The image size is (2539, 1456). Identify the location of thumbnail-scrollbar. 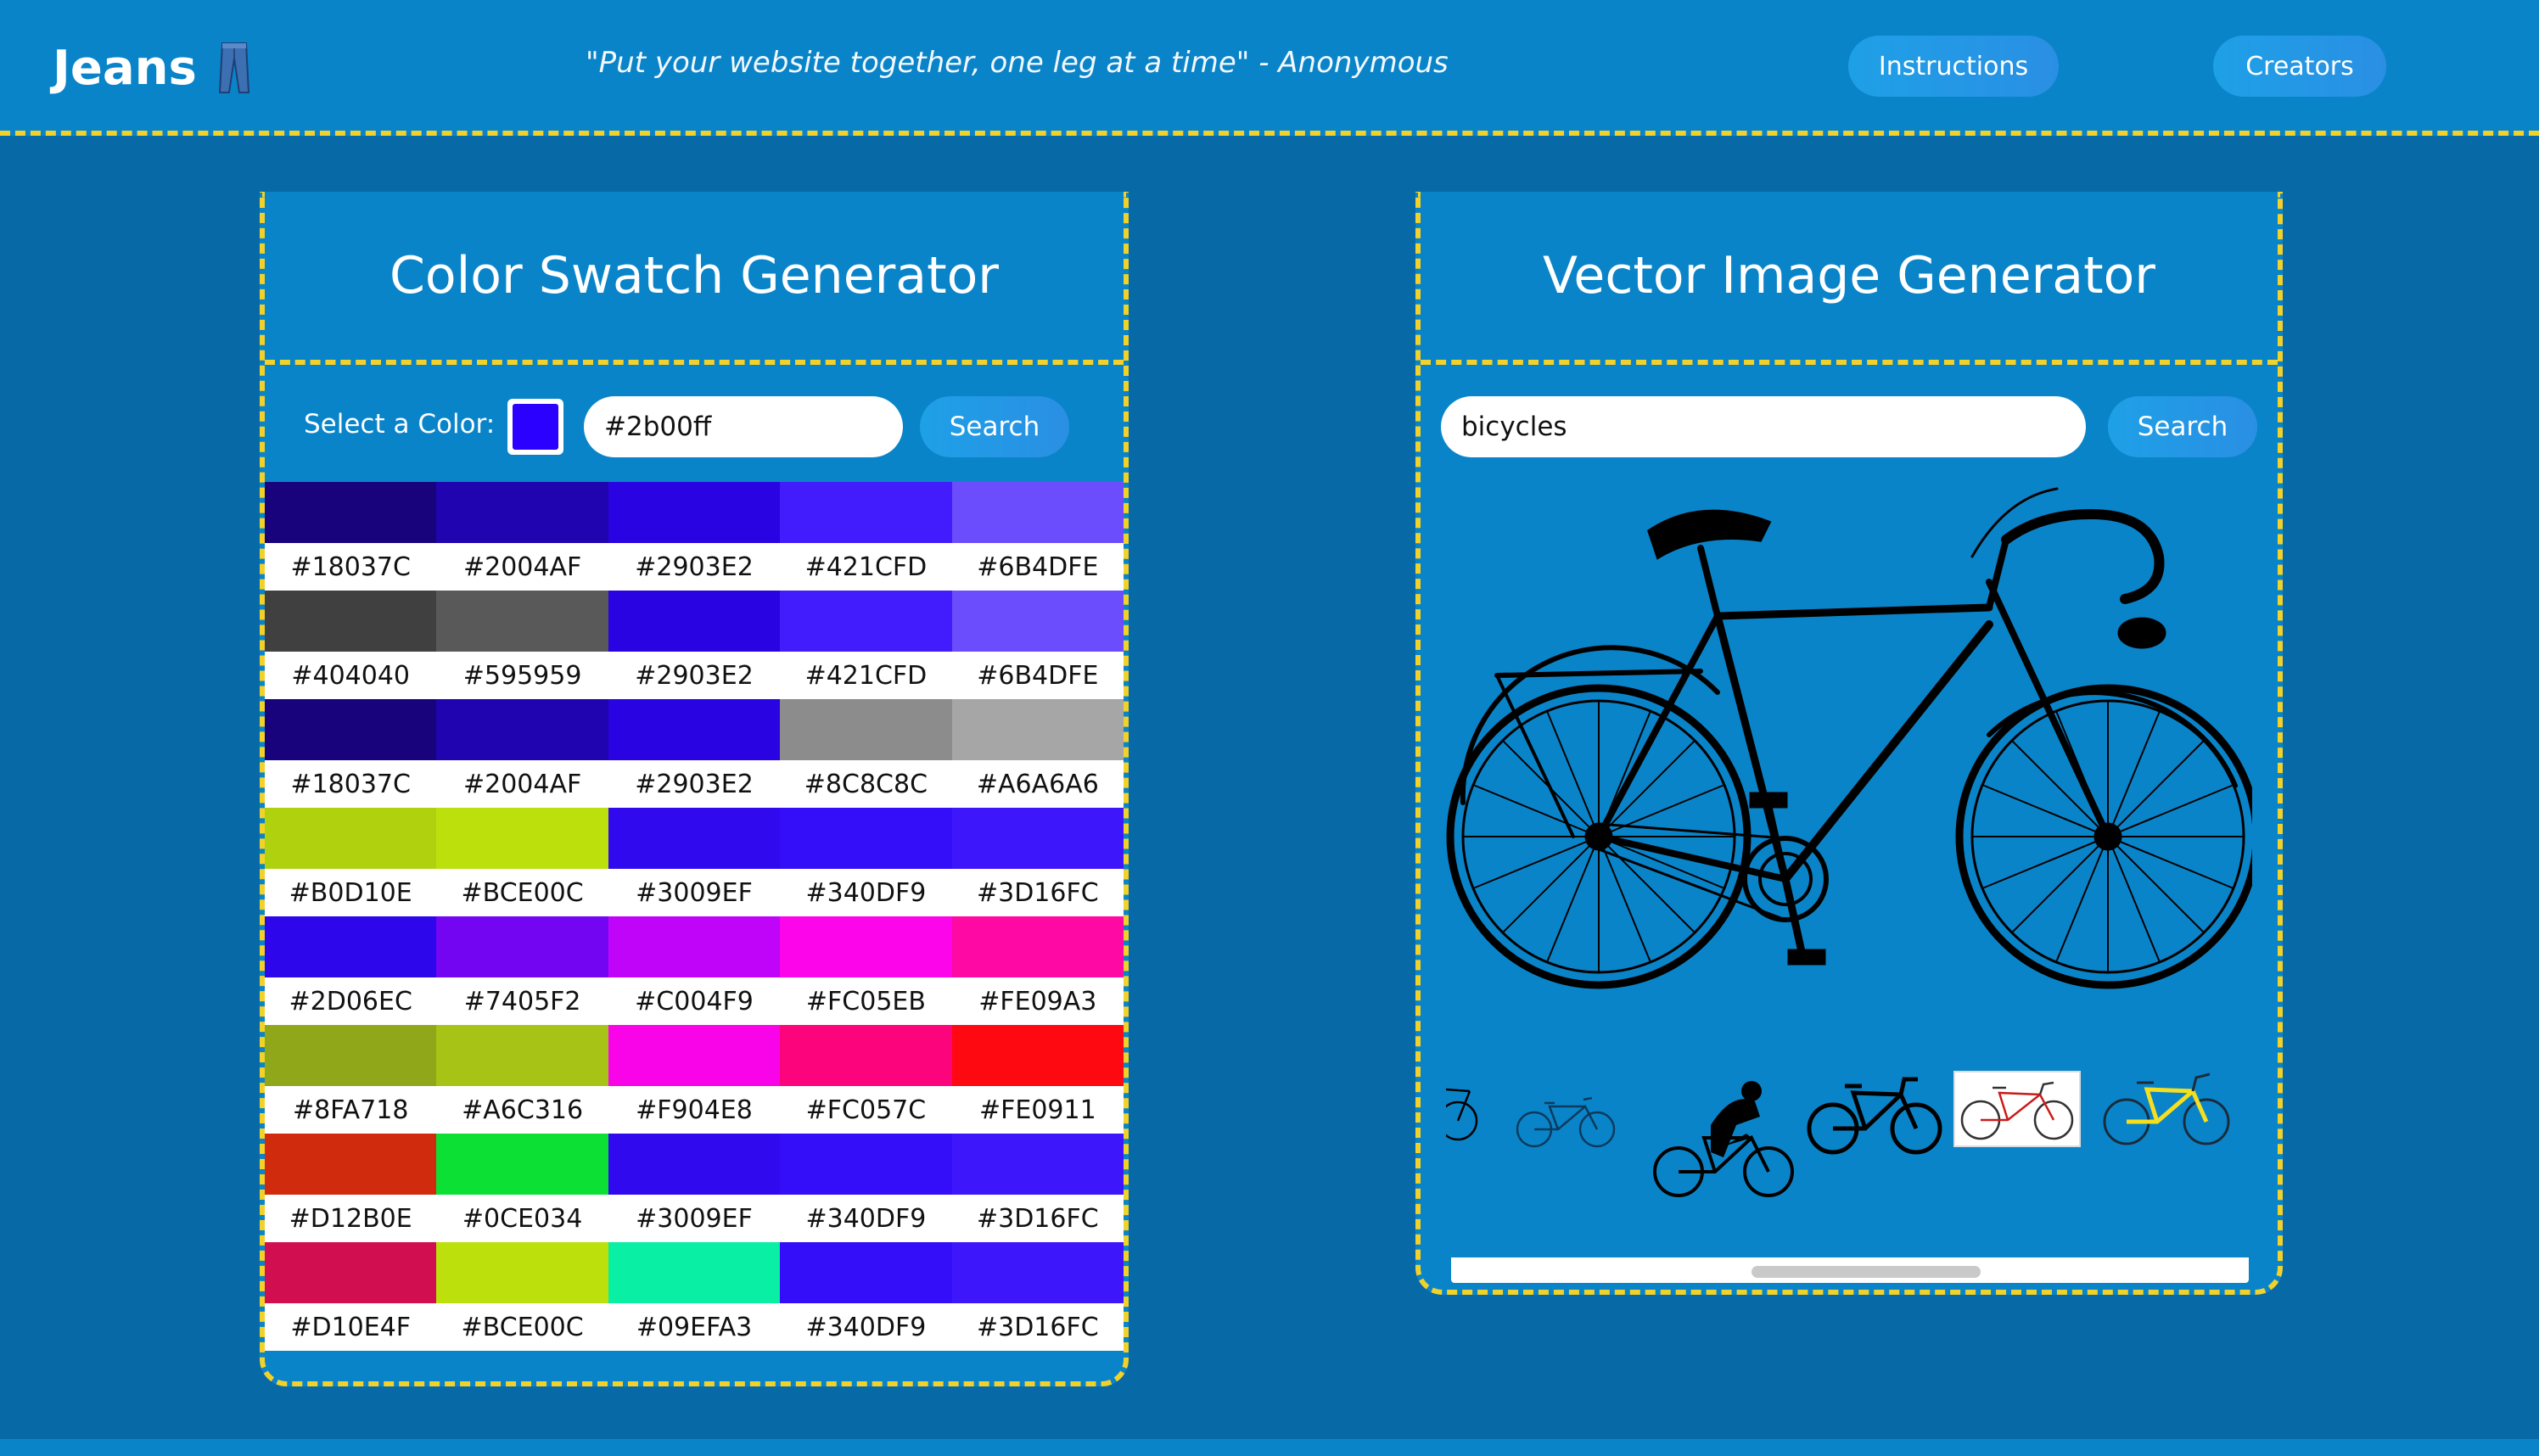
(1850, 1270).